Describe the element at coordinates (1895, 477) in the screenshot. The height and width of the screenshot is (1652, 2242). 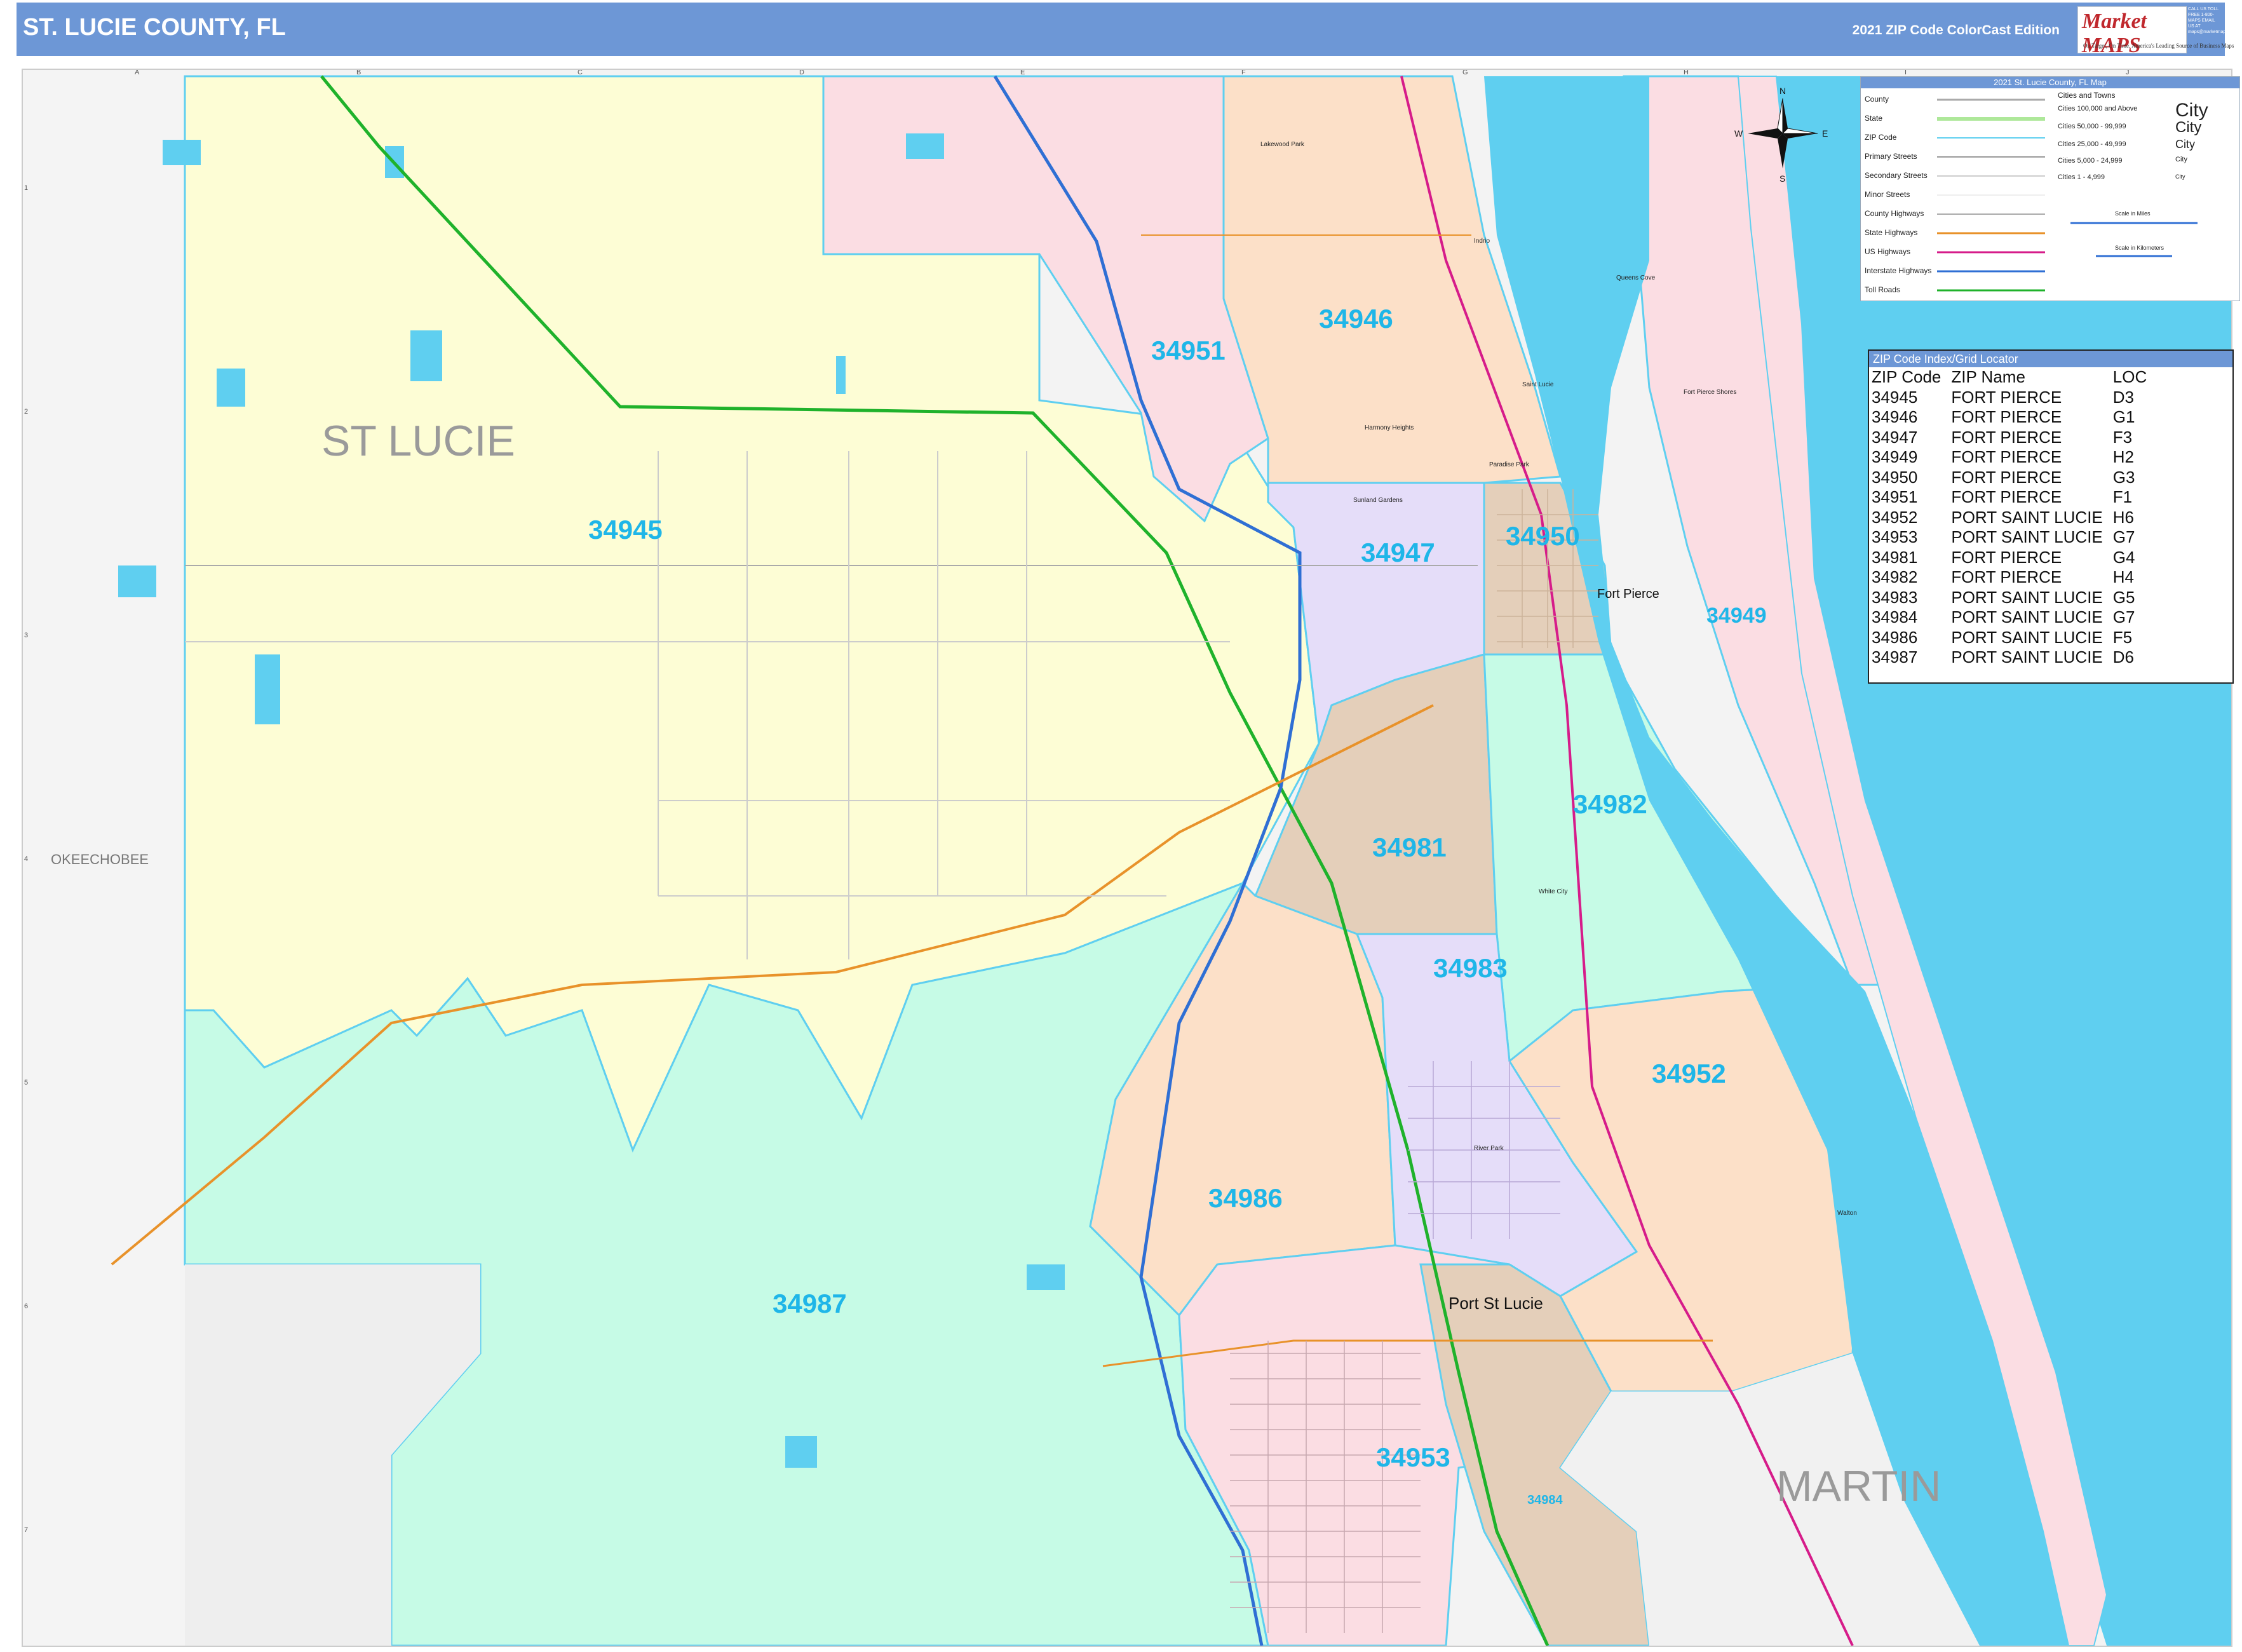
I see `zip-code-cell: 34950` at that location.